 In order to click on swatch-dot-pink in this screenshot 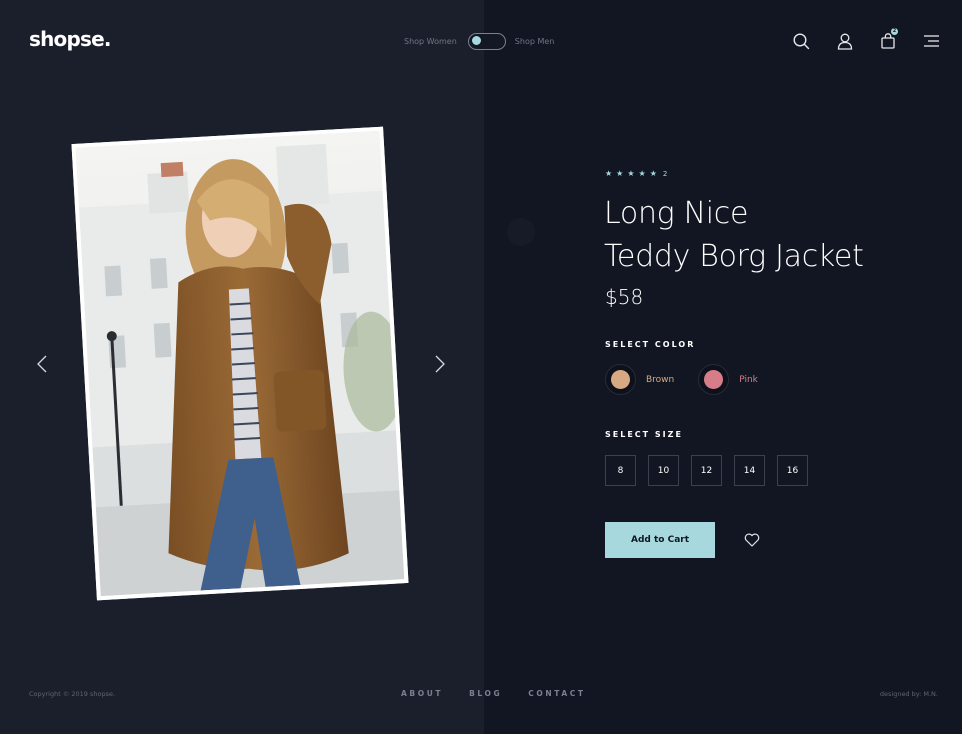, I will do `click(714, 379)`.